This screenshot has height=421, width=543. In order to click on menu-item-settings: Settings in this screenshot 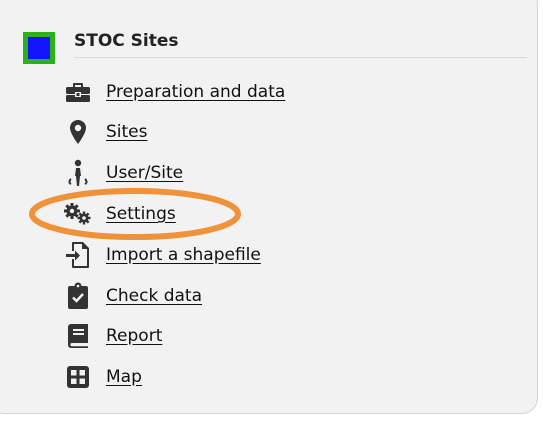, I will do `click(119, 214)`.